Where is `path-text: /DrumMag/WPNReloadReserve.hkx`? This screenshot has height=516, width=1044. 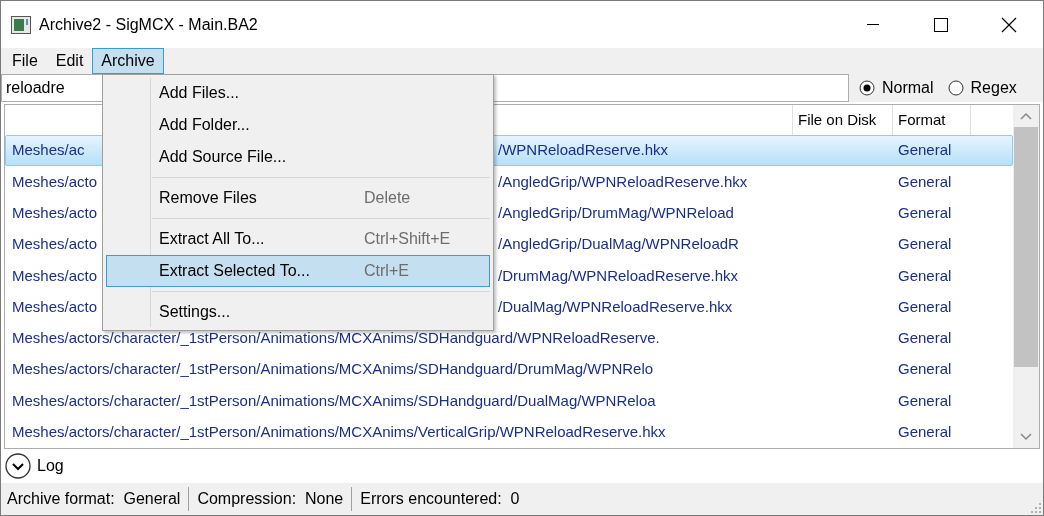 path-text: /DrumMag/WPNReloadReserve.hkx is located at coordinates (618, 275).